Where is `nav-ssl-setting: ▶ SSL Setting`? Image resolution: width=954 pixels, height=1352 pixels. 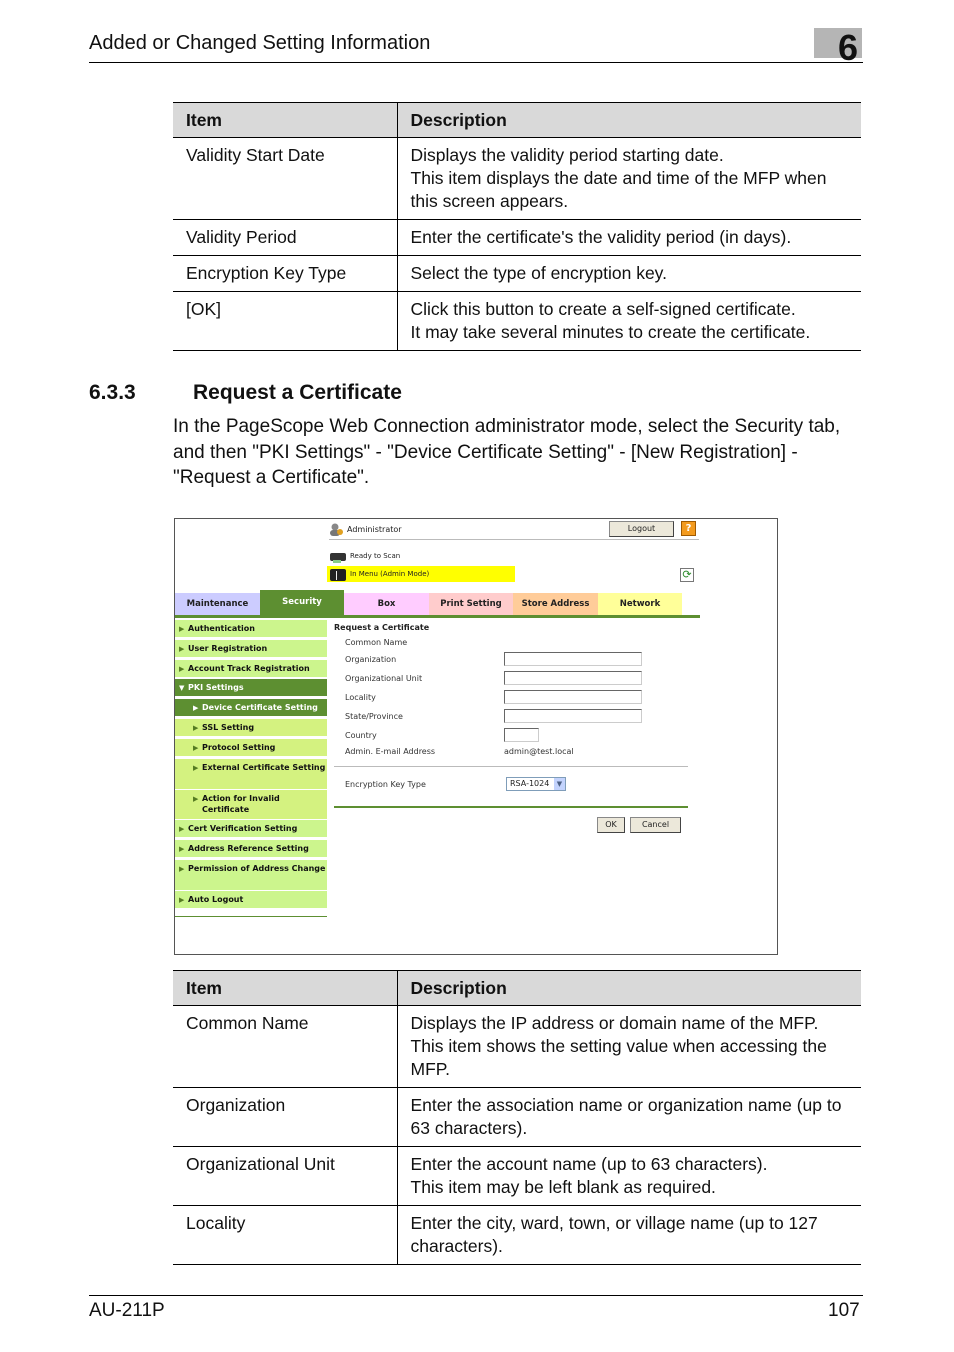
nav-ssl-setting: ▶ SSL Setting is located at coordinates (251, 728).